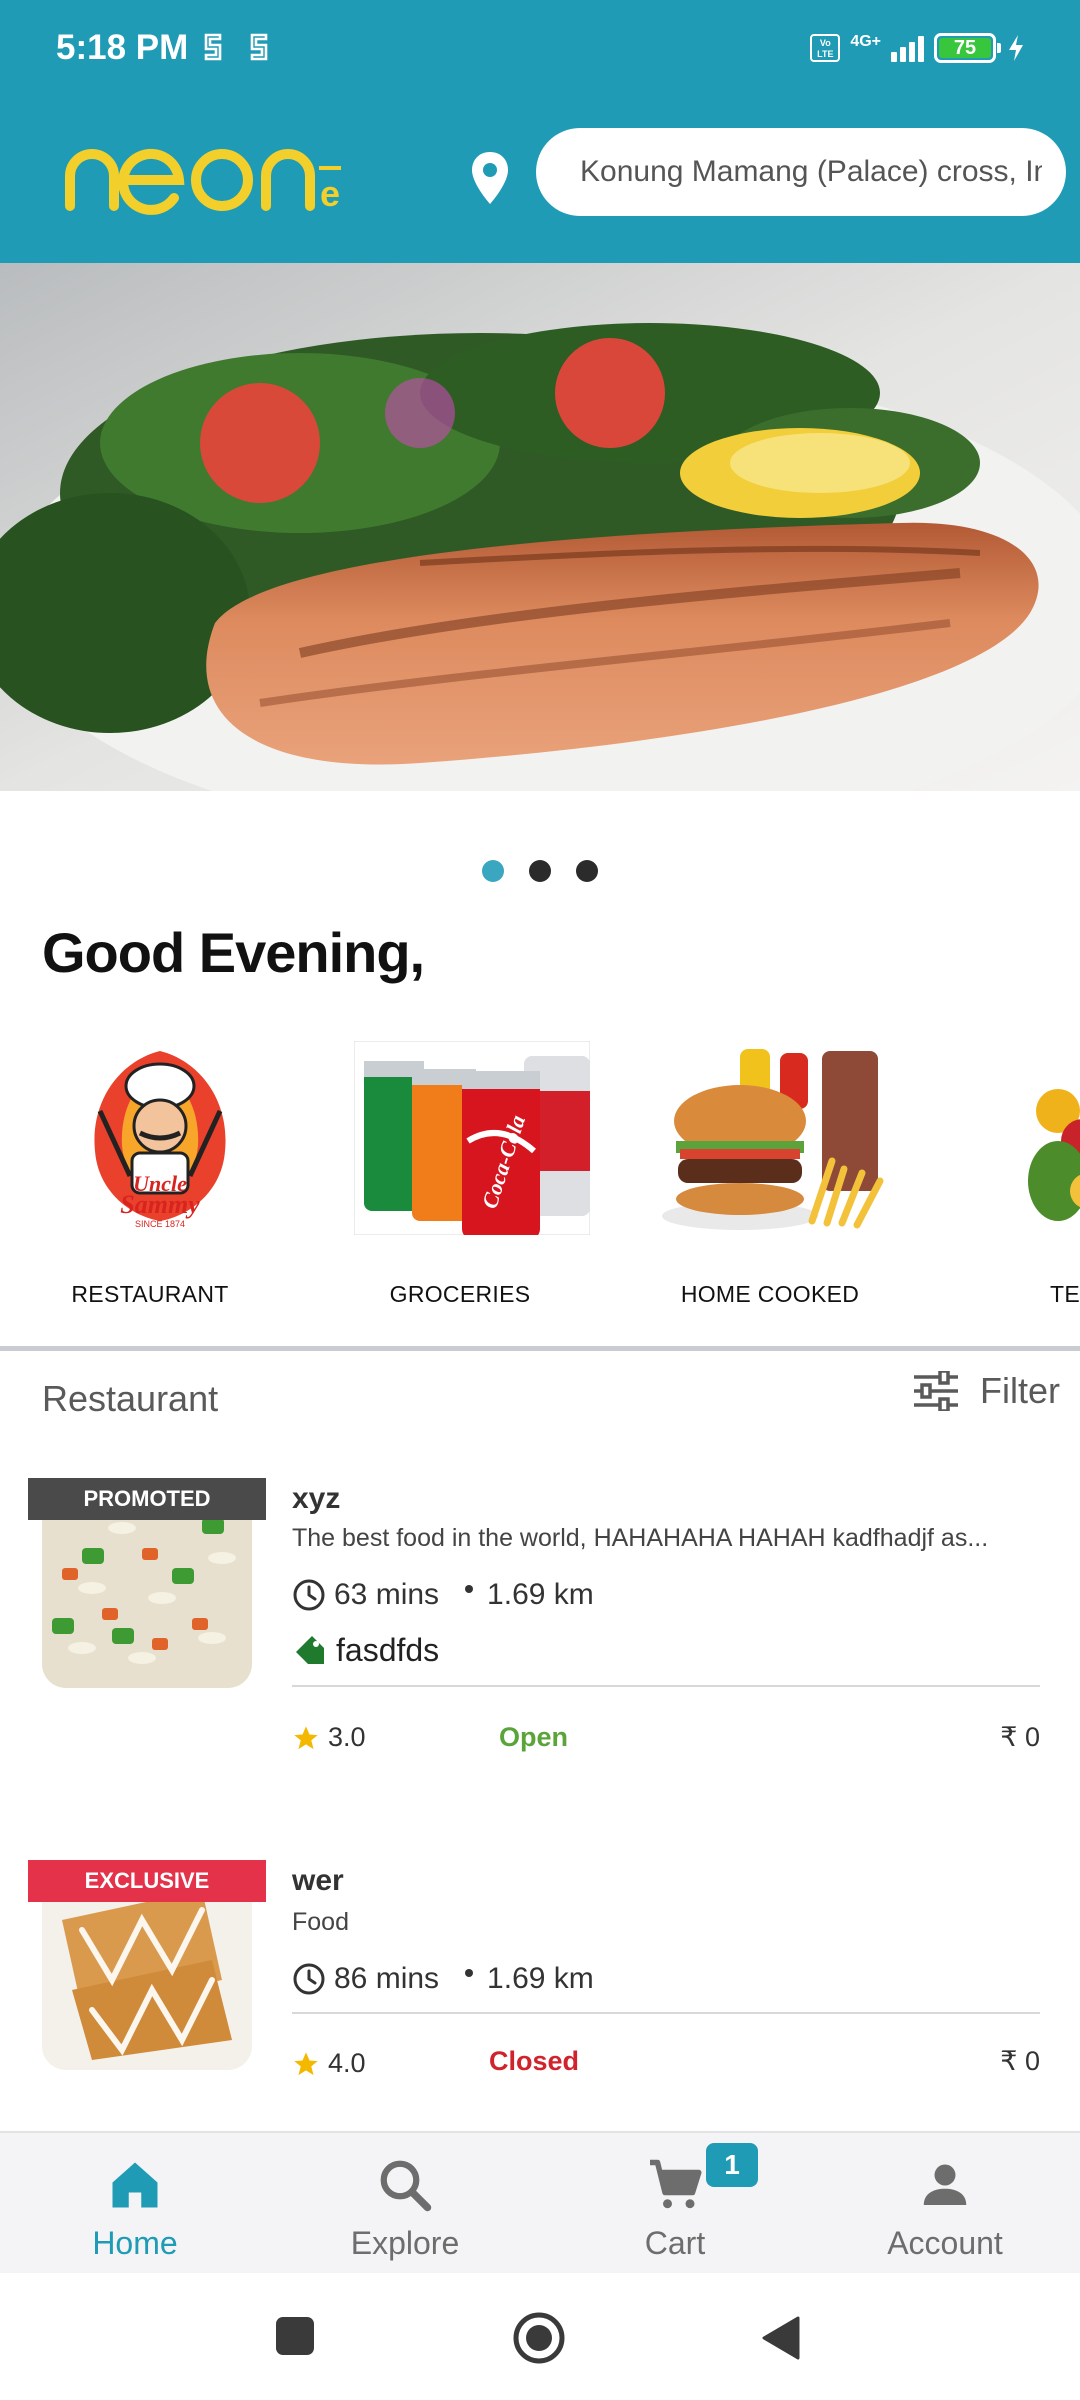  Describe the element at coordinates (811, 172) in the screenshot. I see `location-input` at that location.